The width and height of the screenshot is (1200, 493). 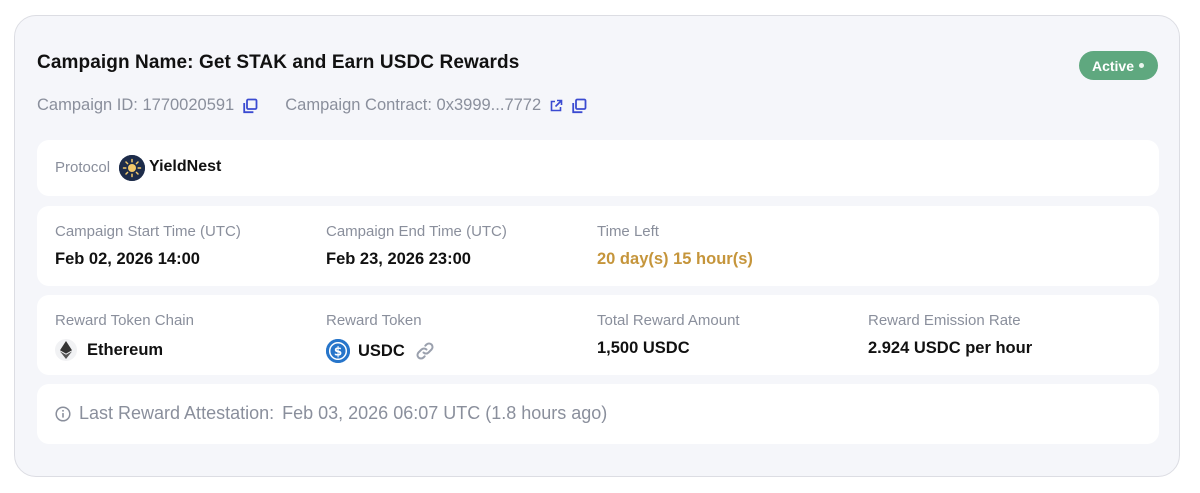 I want to click on campaign-contract: Campaign Contract: 0x3999...7772, so click(x=413, y=105).